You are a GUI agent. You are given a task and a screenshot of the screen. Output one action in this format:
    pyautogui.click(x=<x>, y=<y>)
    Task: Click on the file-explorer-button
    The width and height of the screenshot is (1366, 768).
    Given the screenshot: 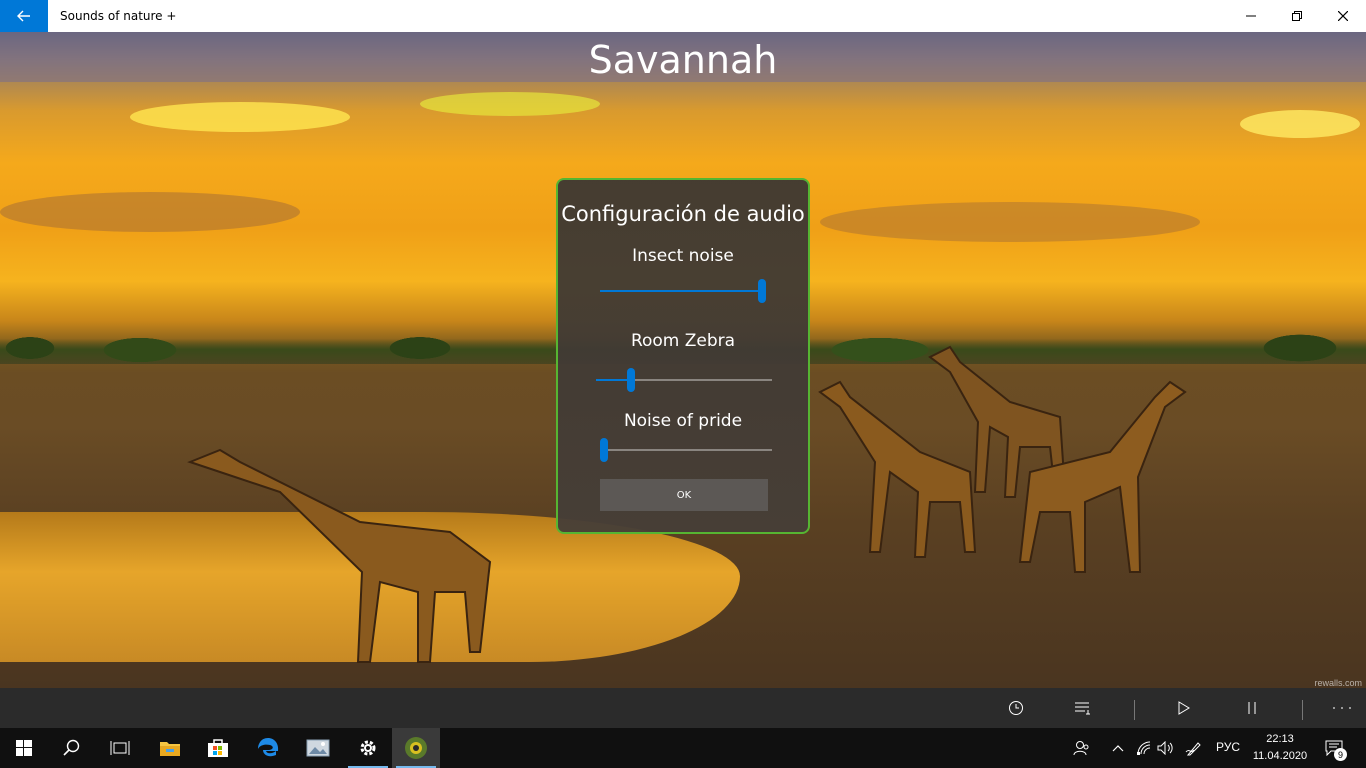 What is the action you would take?
    pyautogui.click(x=170, y=748)
    